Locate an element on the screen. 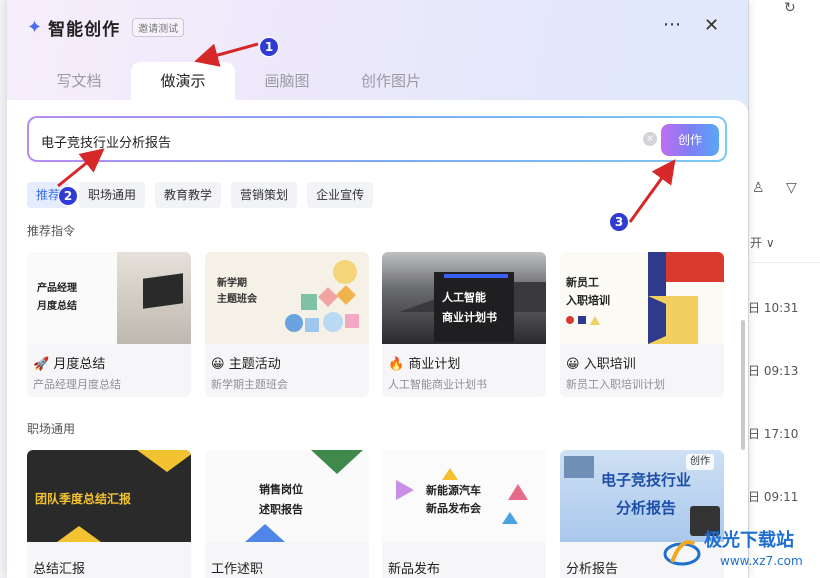 The height and width of the screenshot is (578, 820). watermark: 极光下载站 www.xz7.com is located at coordinates (741, 552).